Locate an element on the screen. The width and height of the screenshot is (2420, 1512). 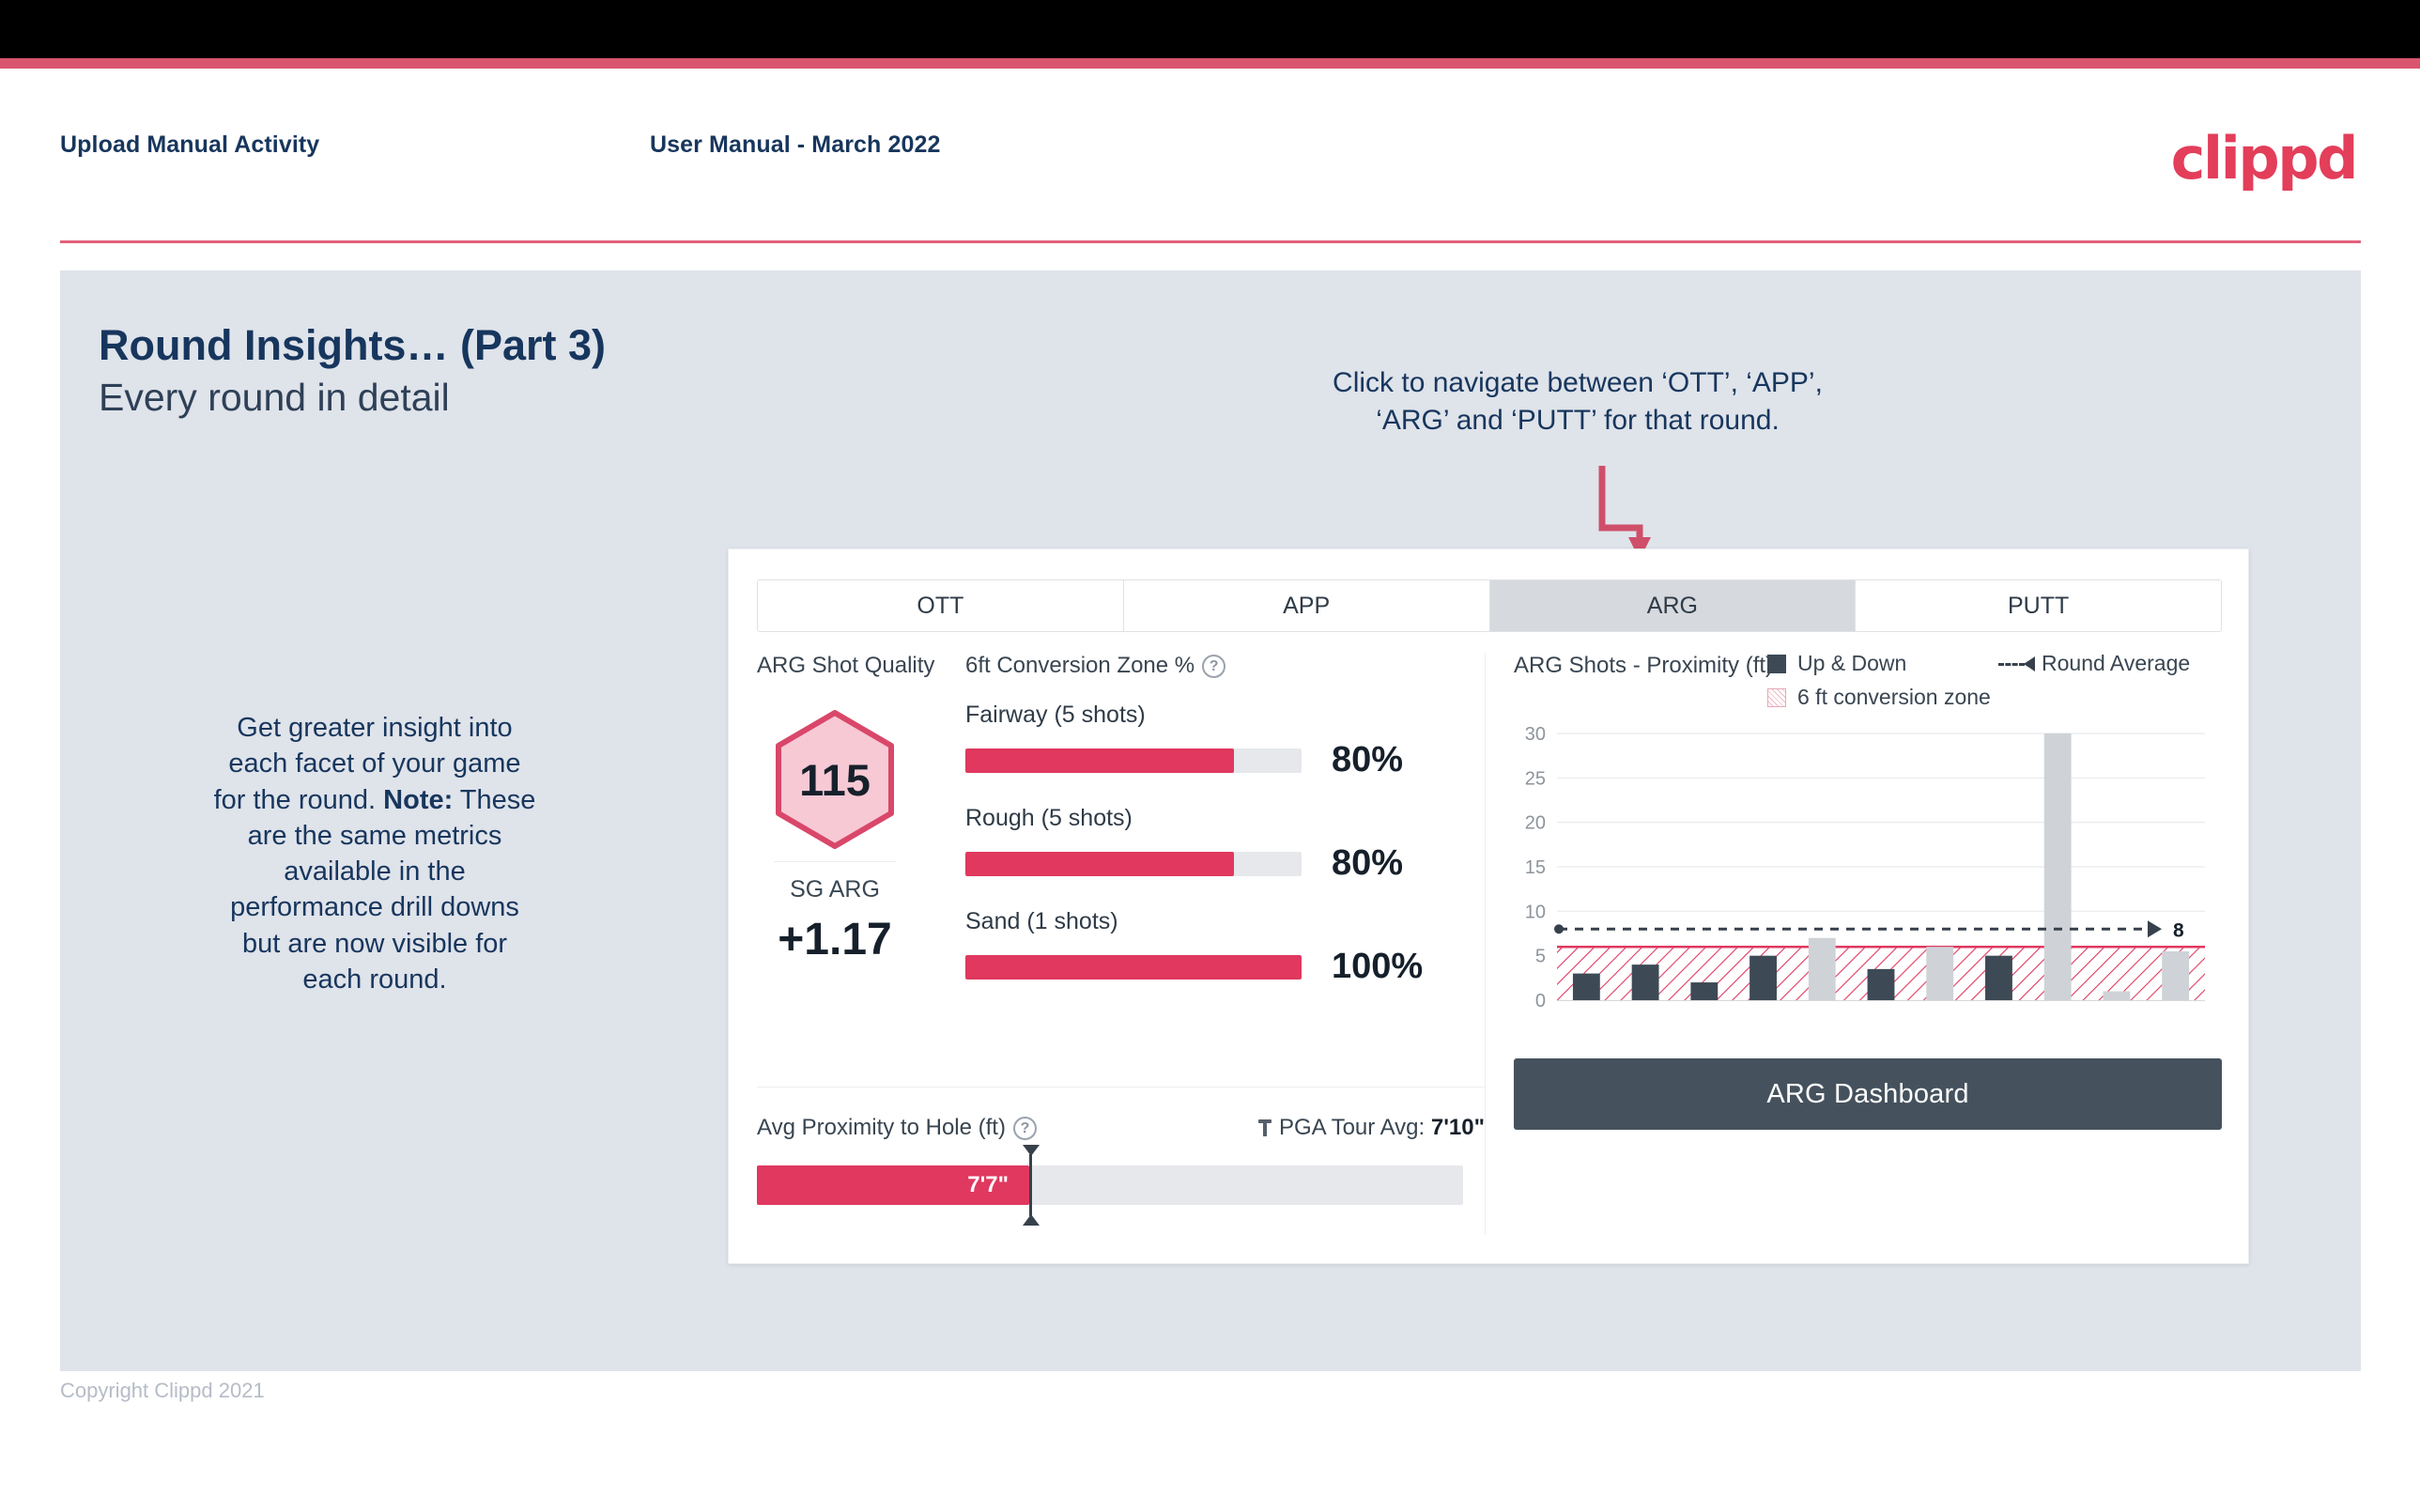
legend-round-average: Round Average is located at coordinates (2094, 663).